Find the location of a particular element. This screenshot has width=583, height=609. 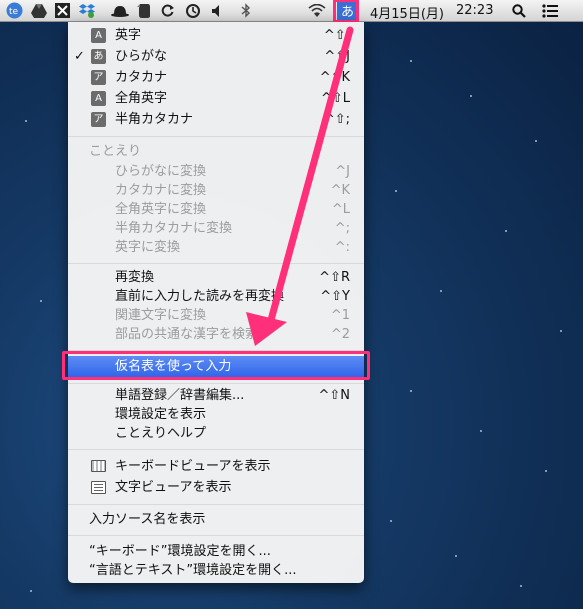

menu-item-label: 直前に入力した読みを再変換 is located at coordinates (200, 296).